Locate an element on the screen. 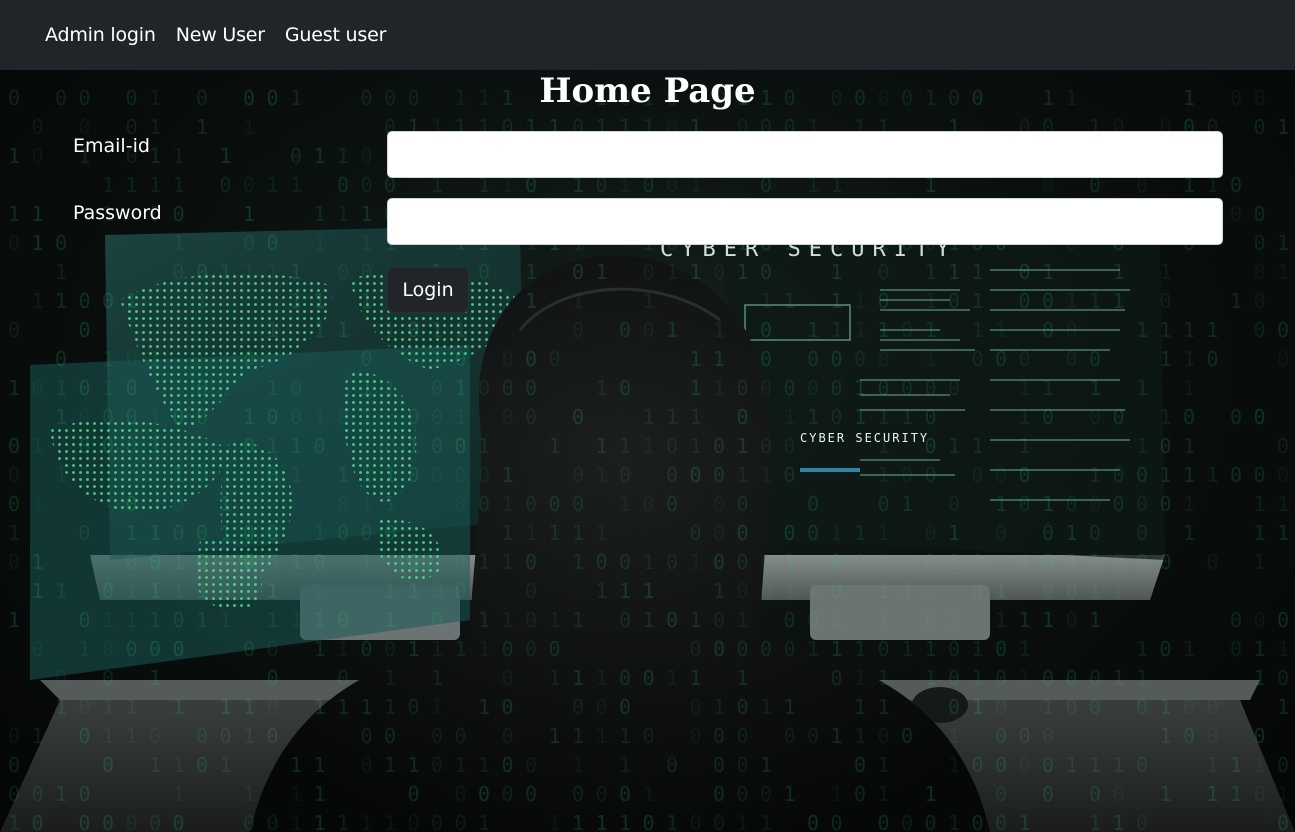 This screenshot has height=832, width=1295. nav-admin-login-link: Admin login is located at coordinates (100, 35).